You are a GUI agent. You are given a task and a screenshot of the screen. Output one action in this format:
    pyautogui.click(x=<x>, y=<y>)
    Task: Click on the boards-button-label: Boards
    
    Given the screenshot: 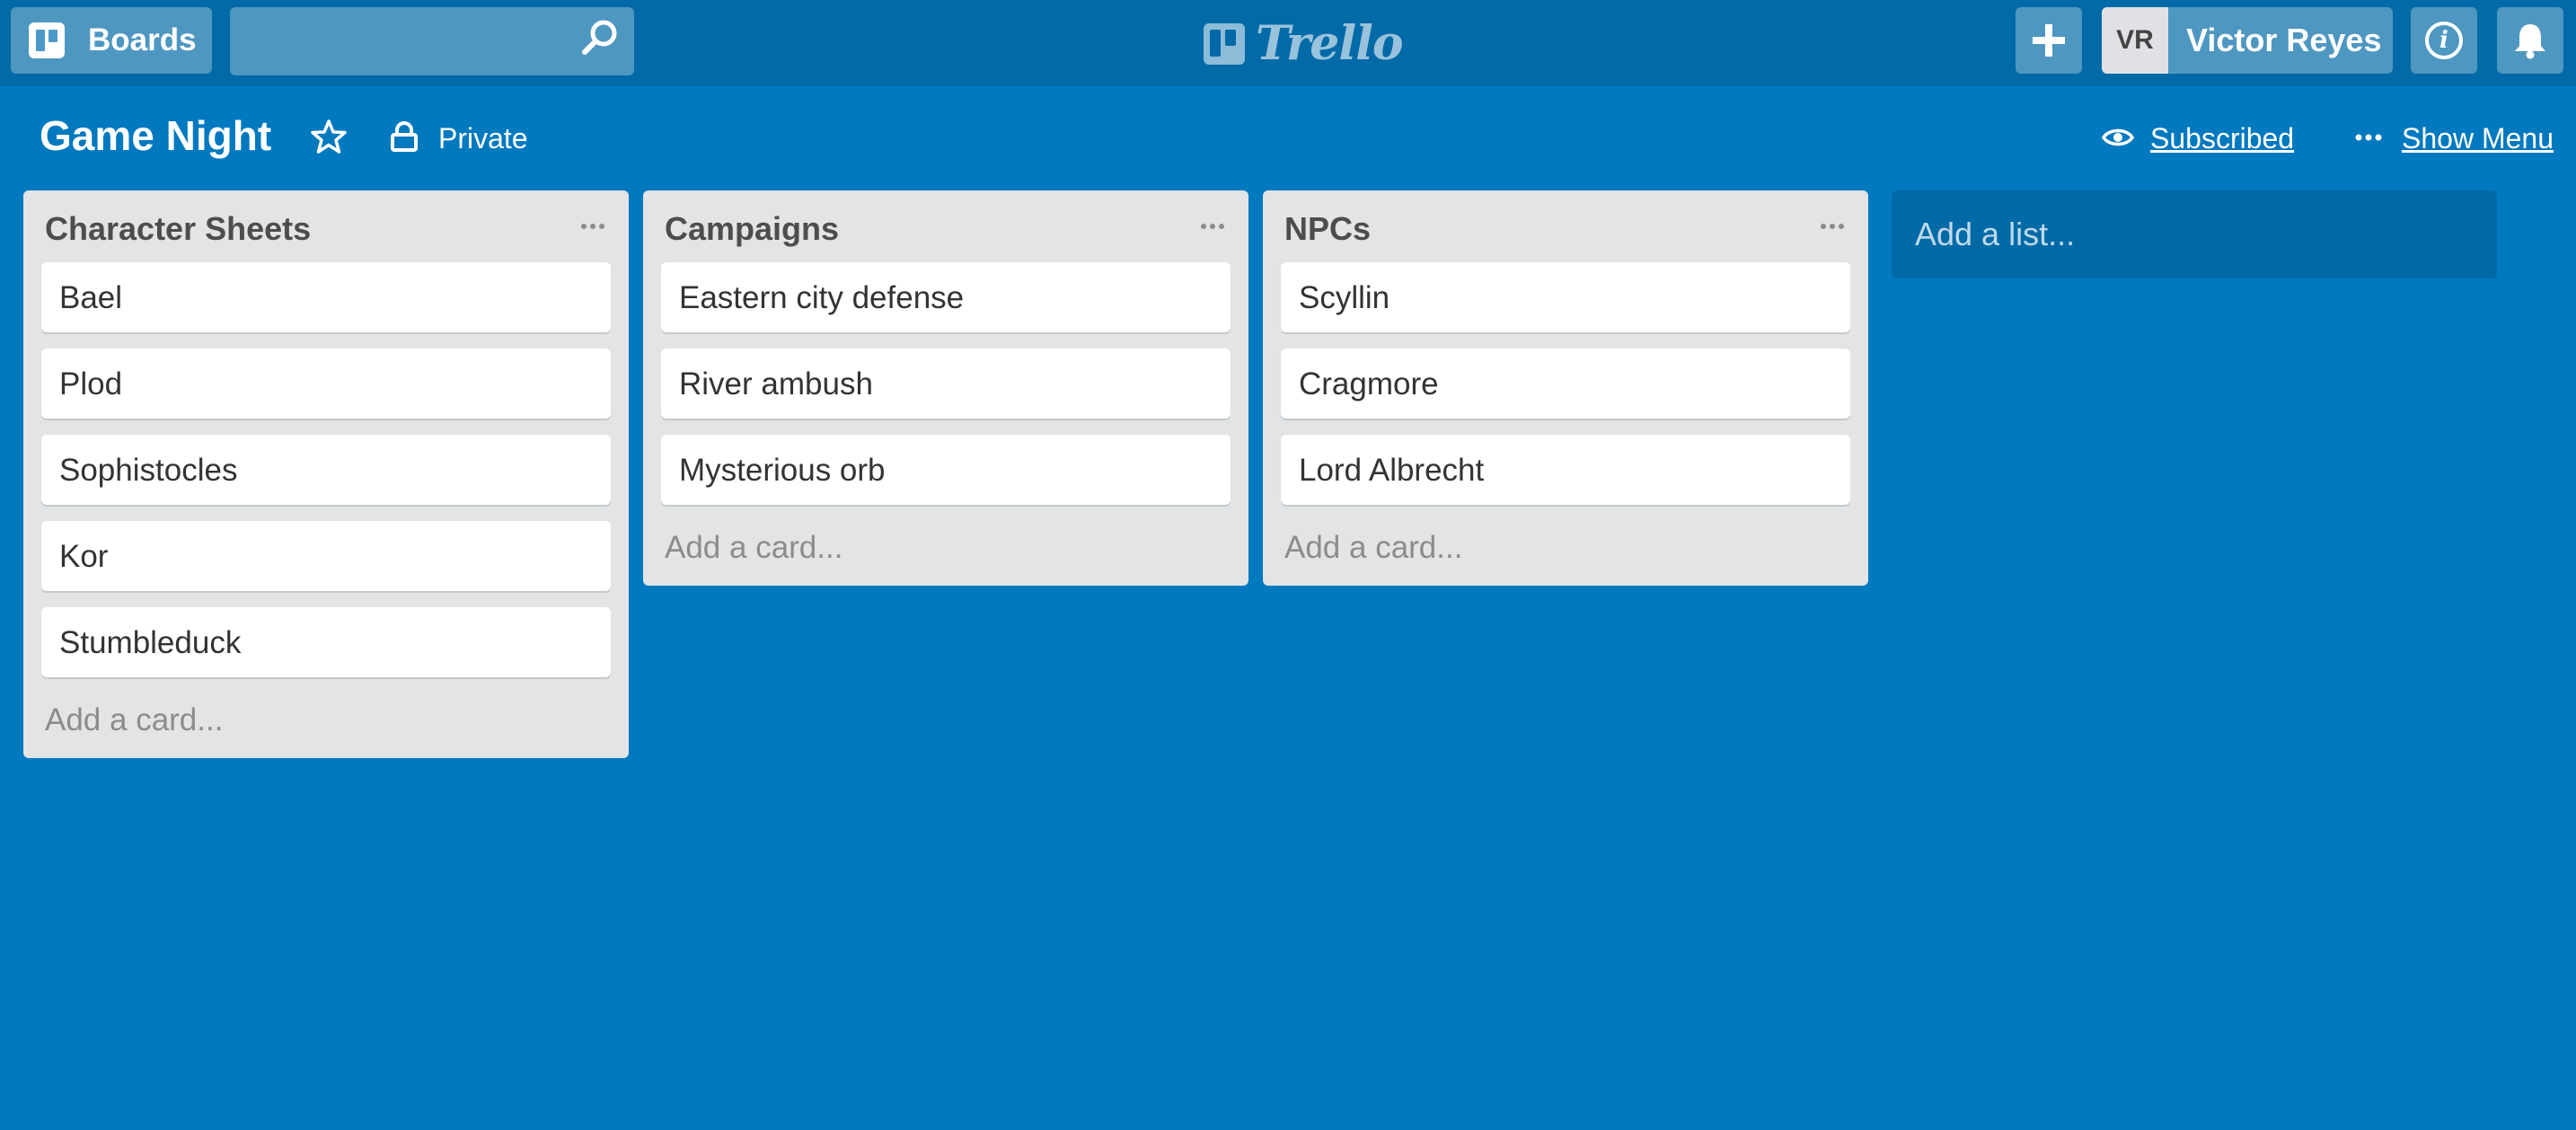 What is the action you would take?
    pyautogui.click(x=142, y=39)
    